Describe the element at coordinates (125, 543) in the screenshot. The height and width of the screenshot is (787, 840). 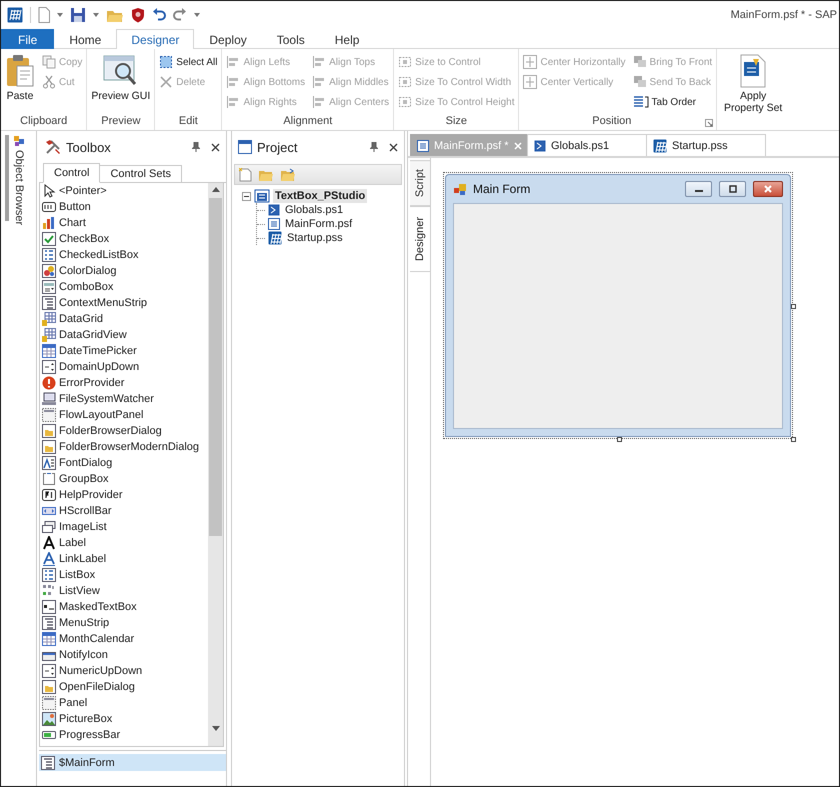
I see `toolbox-item: Label` at that location.